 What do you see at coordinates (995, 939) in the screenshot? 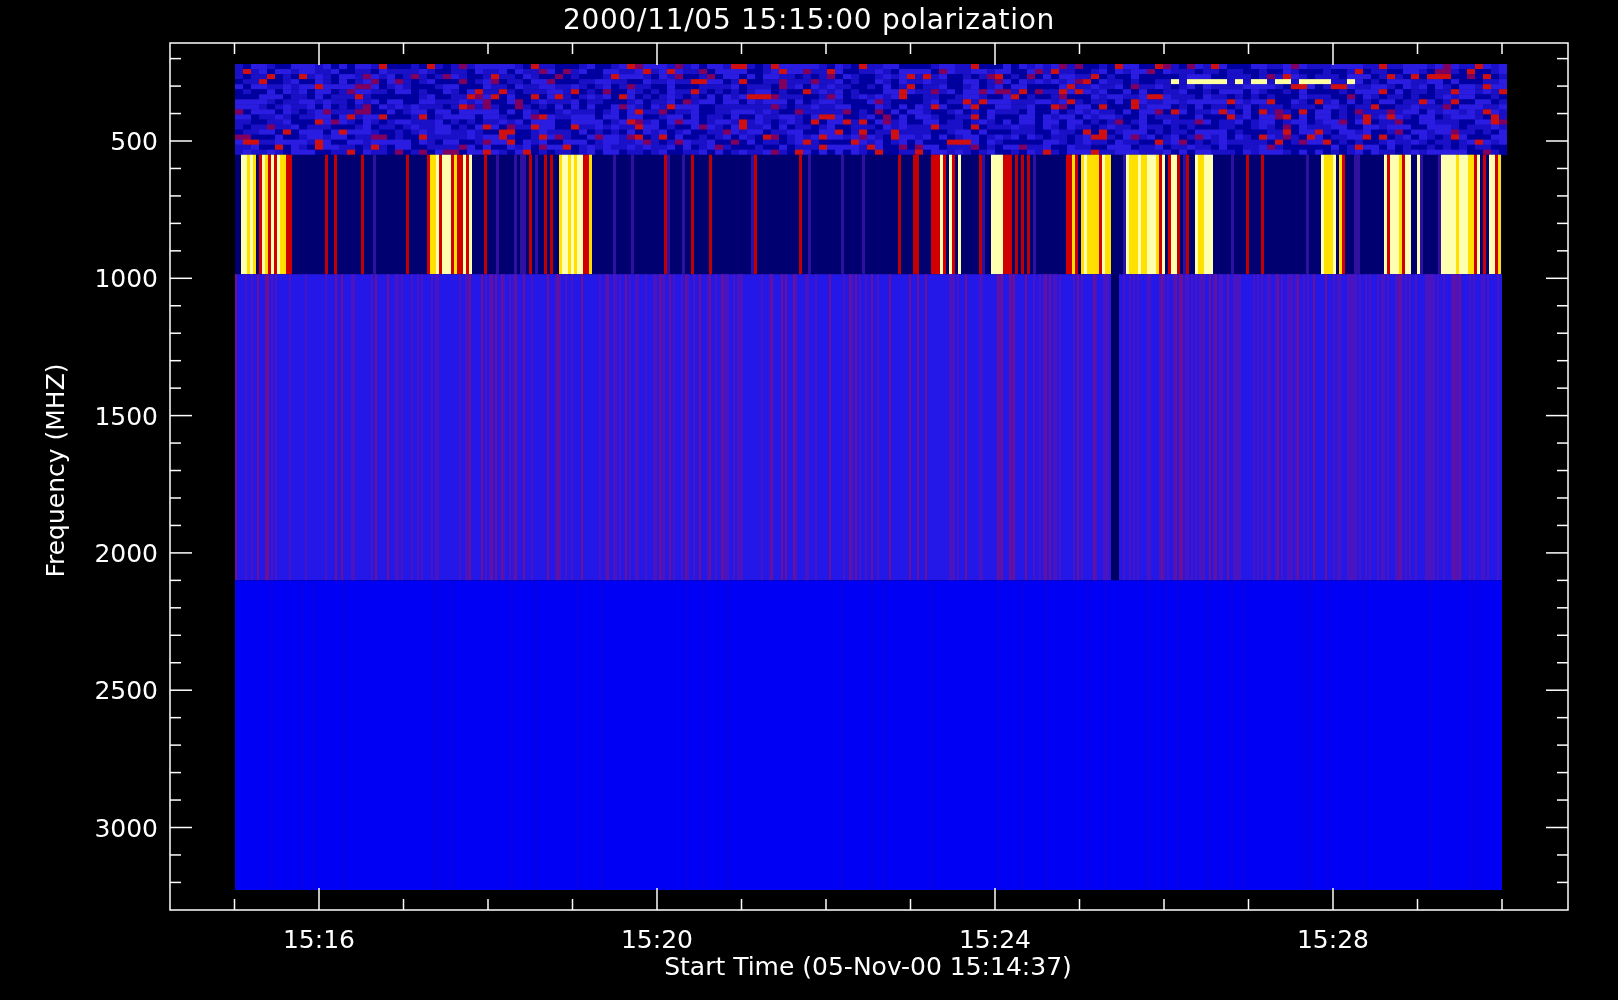
I see `x-tick-label: 15:24` at bounding box center [995, 939].